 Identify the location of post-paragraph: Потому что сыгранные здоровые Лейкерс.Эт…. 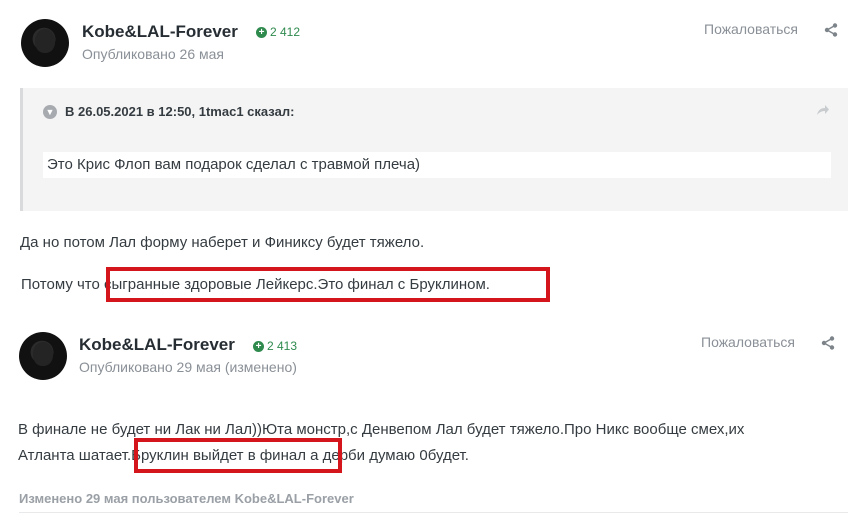
(255, 284).